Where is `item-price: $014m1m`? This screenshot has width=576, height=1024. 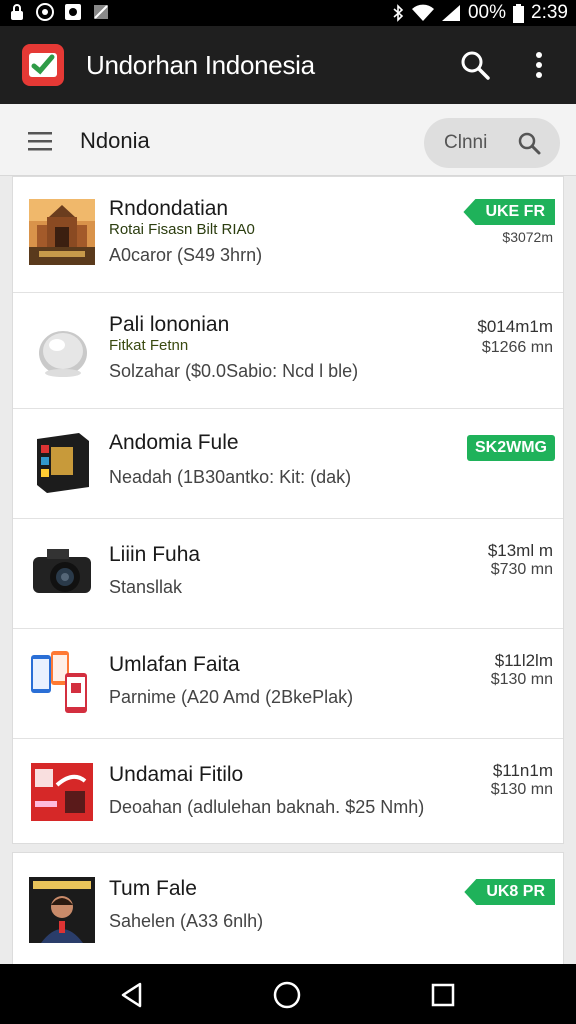 item-price: $014m1m is located at coordinates (515, 326).